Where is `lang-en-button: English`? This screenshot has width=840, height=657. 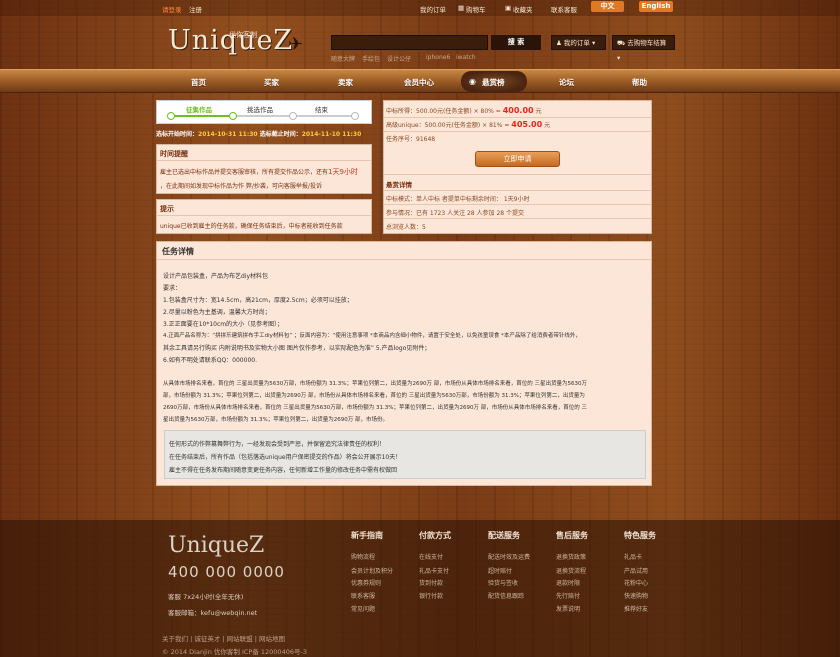 lang-en-button: English is located at coordinates (656, 6).